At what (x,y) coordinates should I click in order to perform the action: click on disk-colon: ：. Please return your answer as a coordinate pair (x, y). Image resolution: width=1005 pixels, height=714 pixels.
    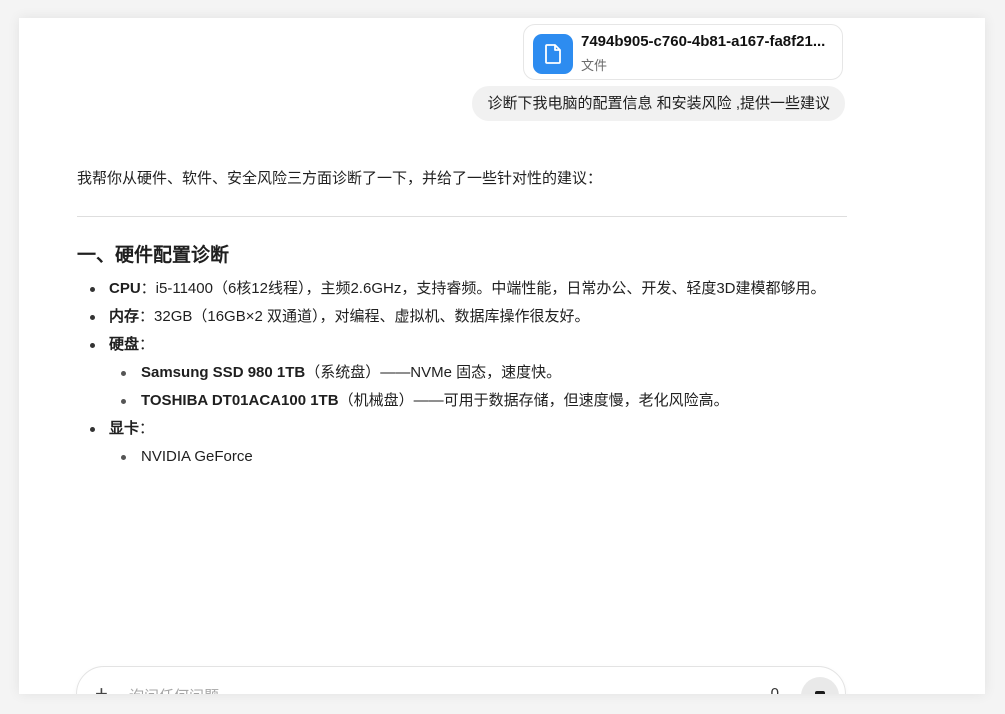
    Looking at the image, I should click on (147, 344).